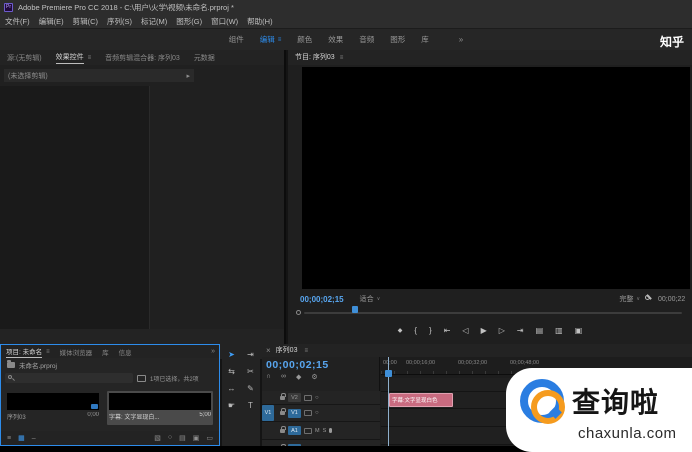 The height and width of the screenshot is (452, 692). I want to click on list-view-button: ≡, so click(9, 438).